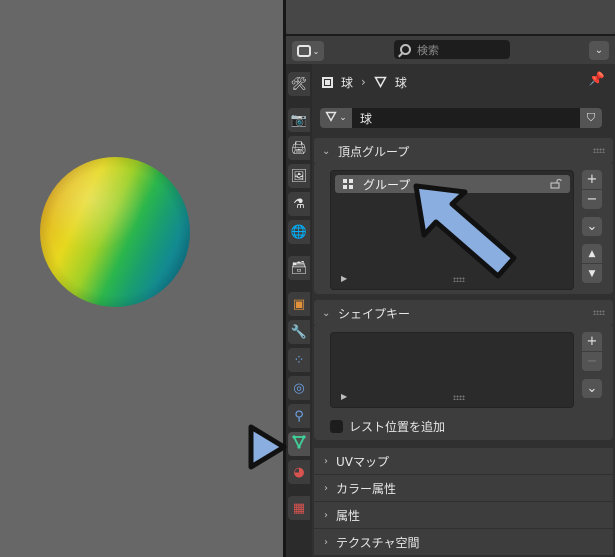 This screenshot has width=615, height=557. Describe the element at coordinates (400, 82) in the screenshot. I see `breadcrumb-mesh: 球` at that location.